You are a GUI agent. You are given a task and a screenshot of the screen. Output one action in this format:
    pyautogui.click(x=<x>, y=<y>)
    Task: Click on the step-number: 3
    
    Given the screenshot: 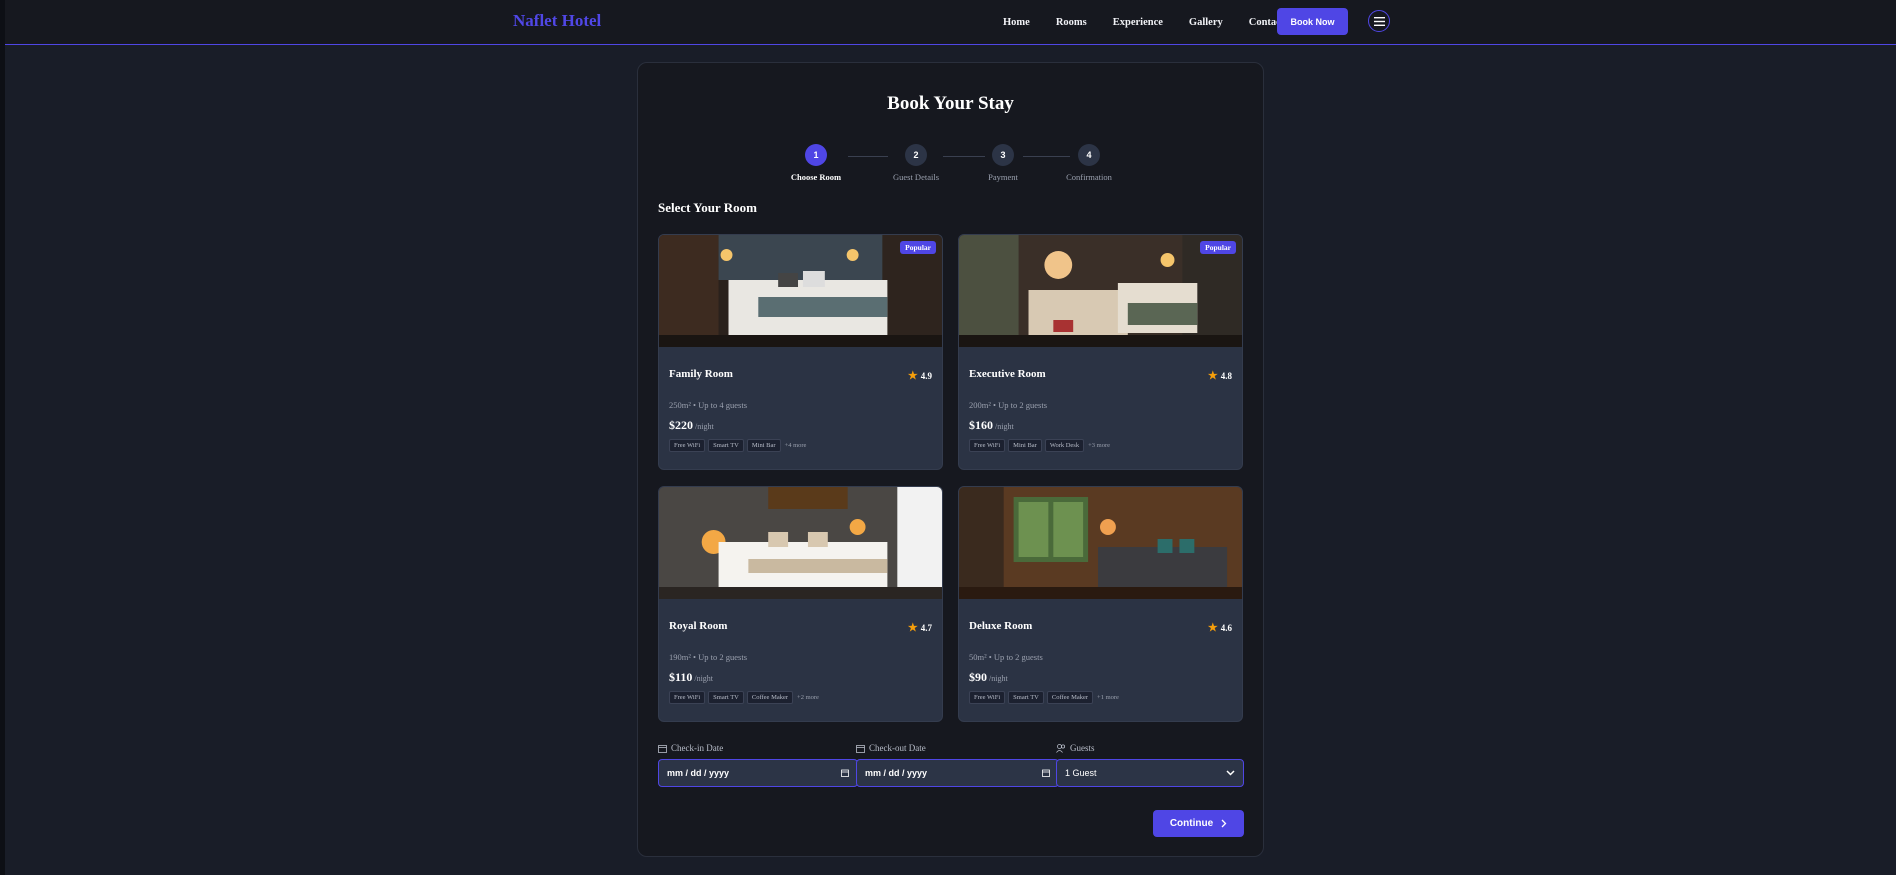 What is the action you would take?
    pyautogui.click(x=1003, y=155)
    